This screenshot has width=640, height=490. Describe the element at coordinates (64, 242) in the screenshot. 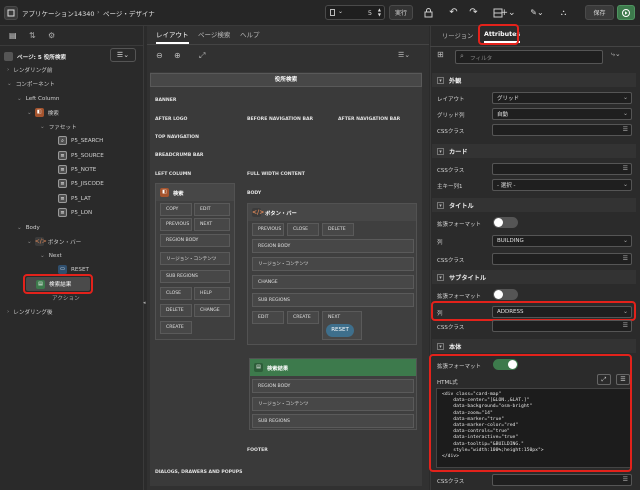

I see `tree-label: ボタン・バー` at that location.